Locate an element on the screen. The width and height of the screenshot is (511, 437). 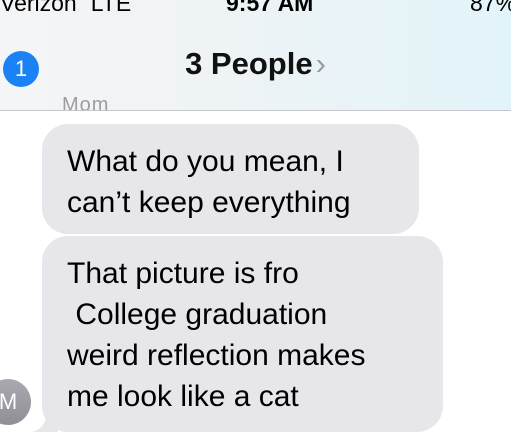
avatar: M is located at coordinates (15, 402).